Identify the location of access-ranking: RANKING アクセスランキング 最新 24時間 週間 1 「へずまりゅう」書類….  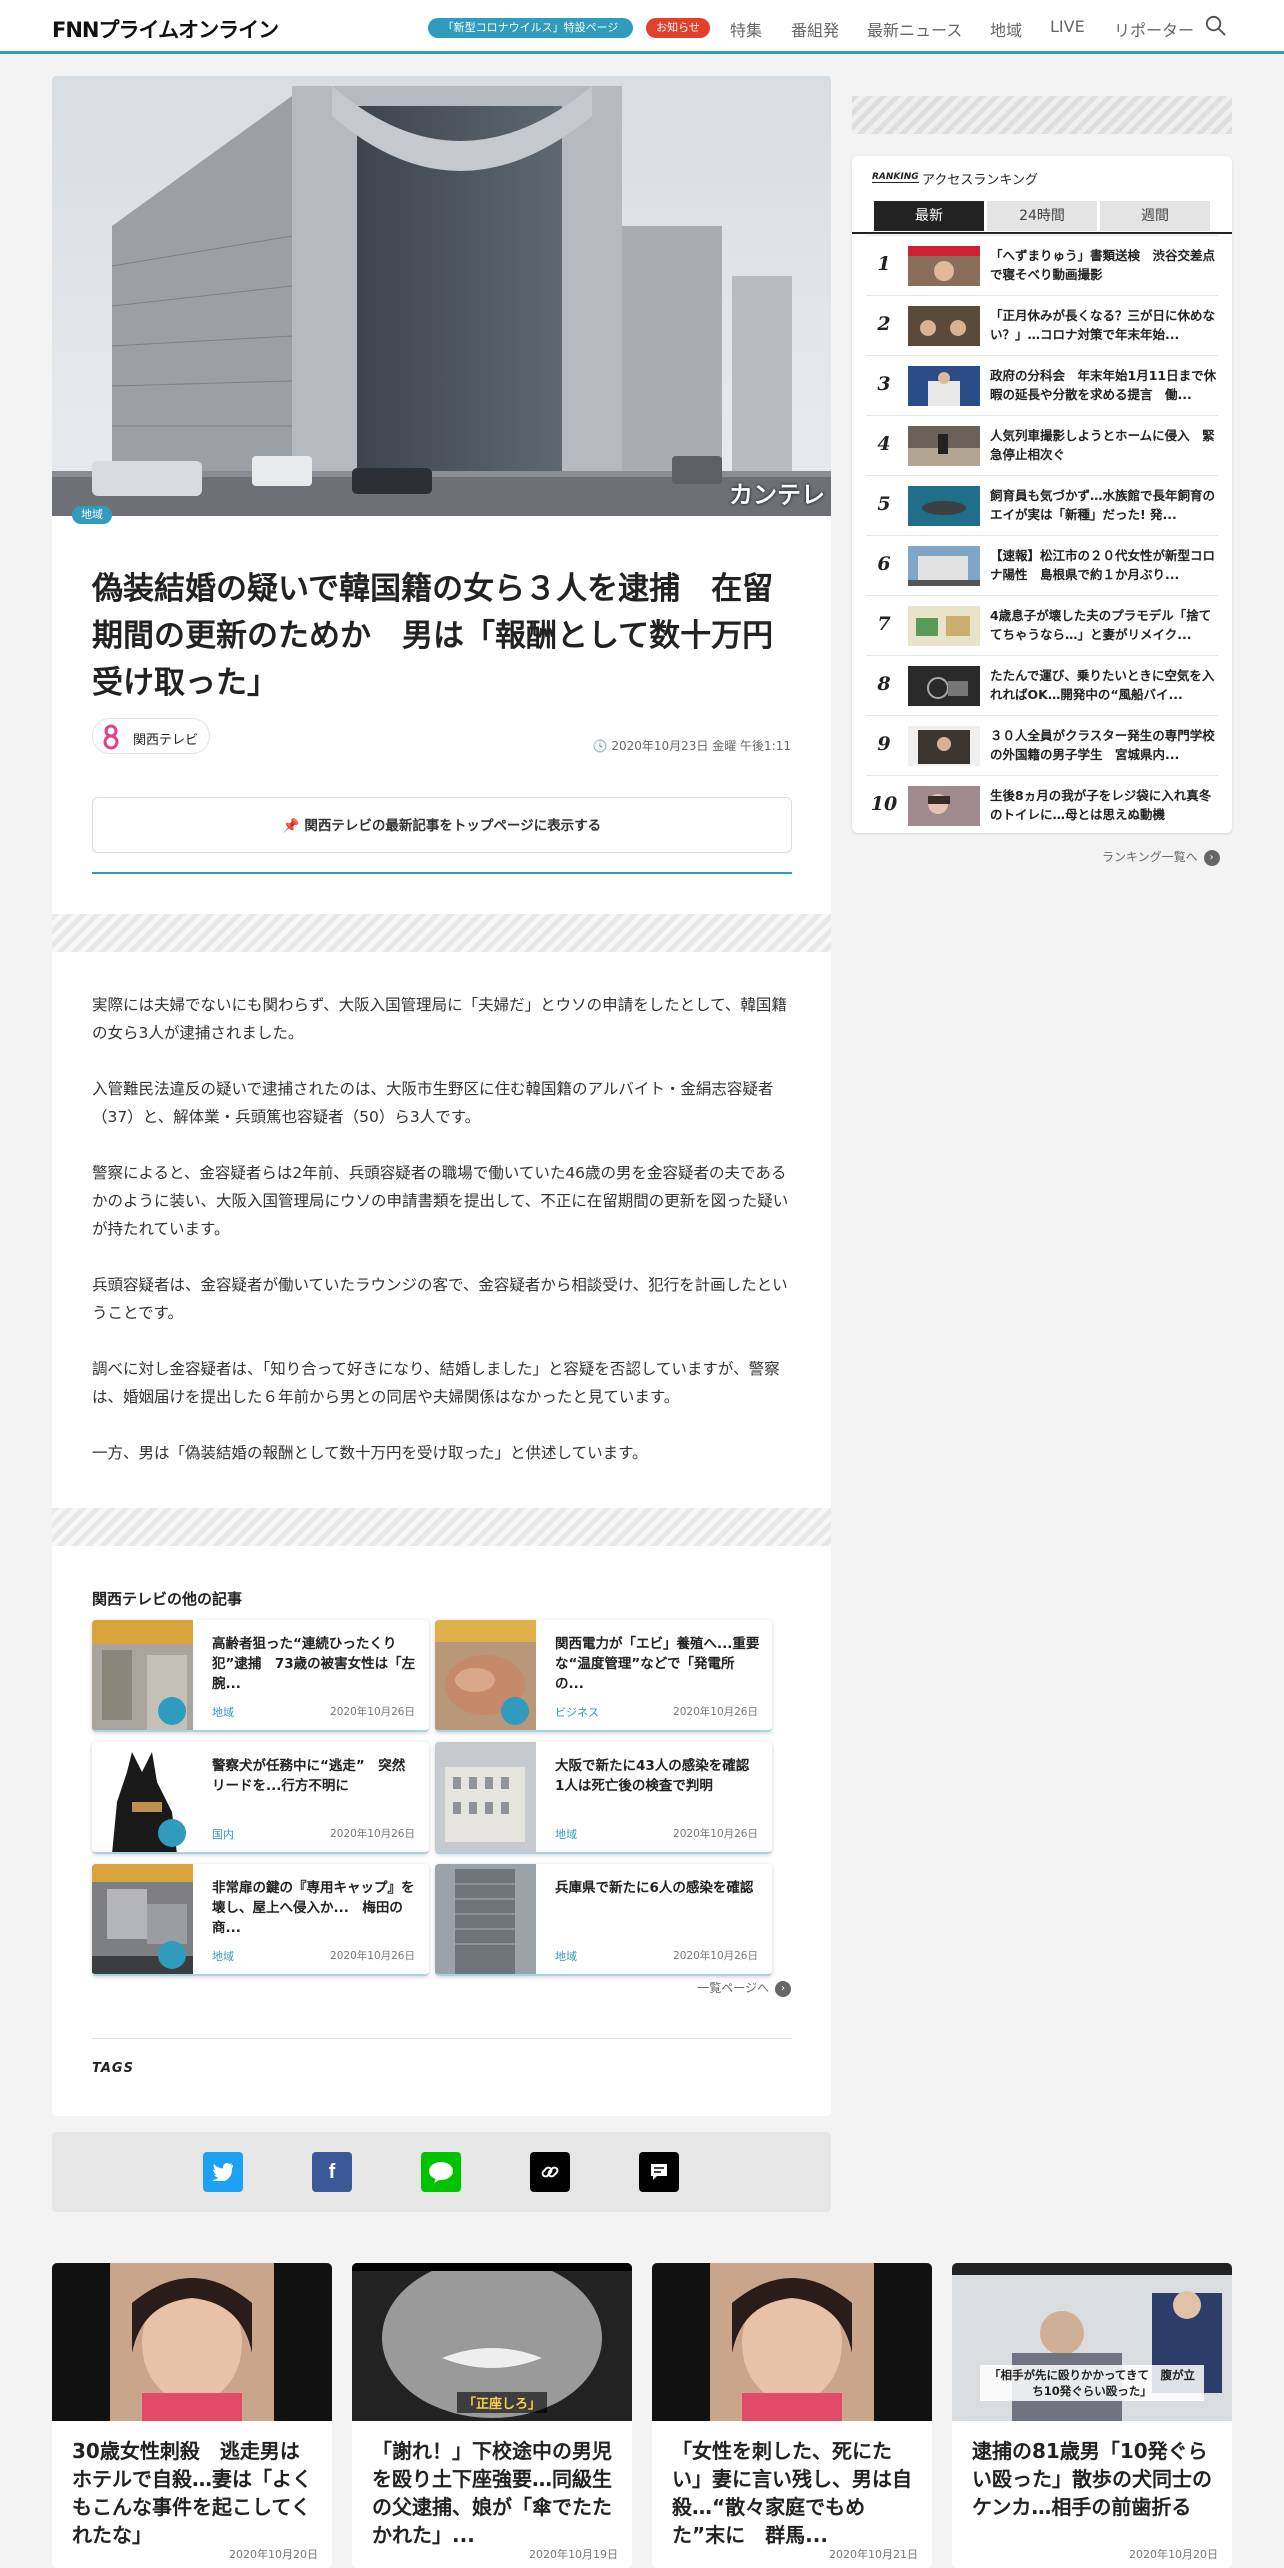
(1042, 494).